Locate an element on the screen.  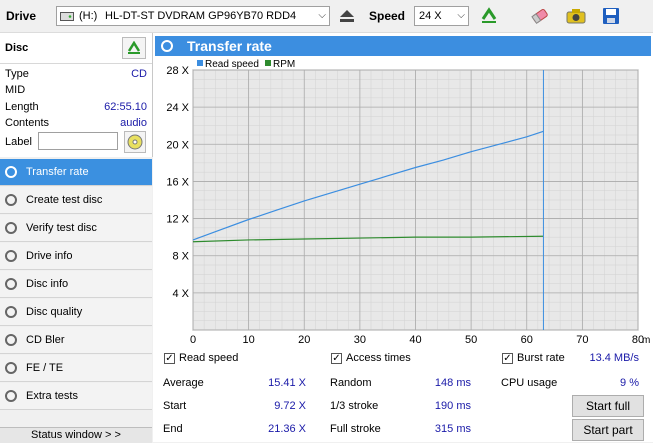
nav-item-disc-info: Disc info is located at coordinates (76, 284).